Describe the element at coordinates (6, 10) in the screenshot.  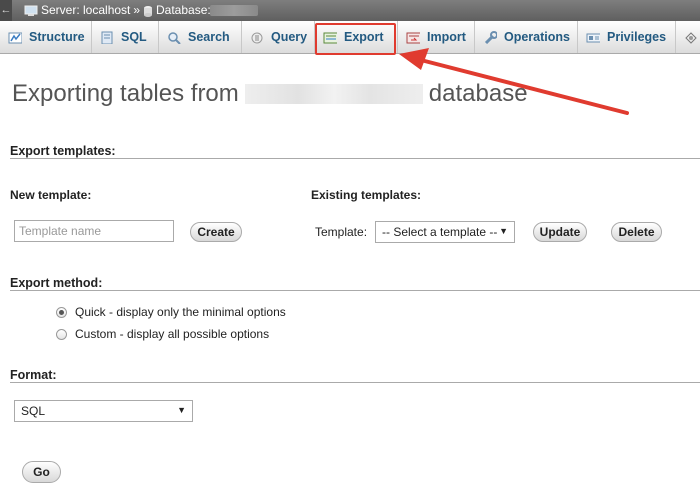
I see `back-arrow-icon: ←` at that location.